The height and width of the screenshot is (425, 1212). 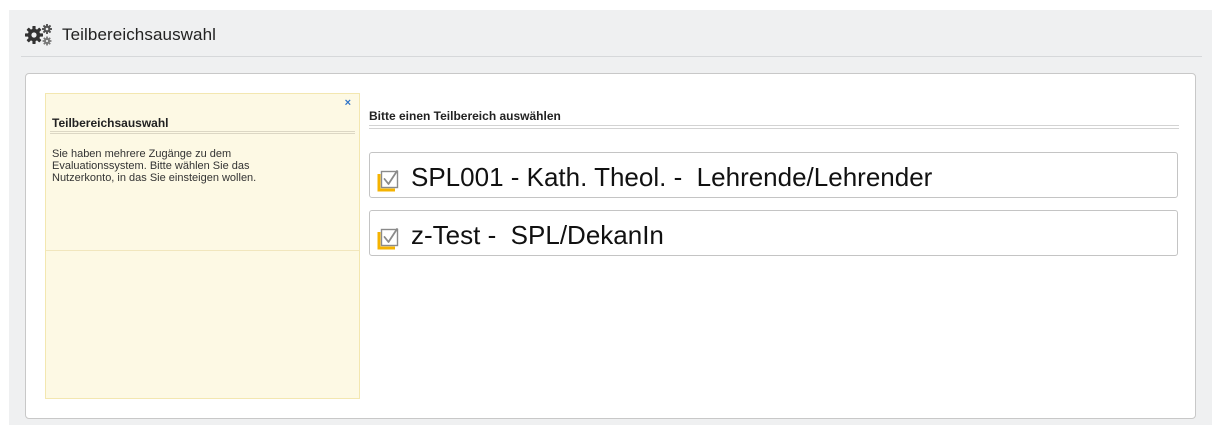 I want to click on option-label: z-Test - SPL/DekanIn, so click(x=537, y=234).